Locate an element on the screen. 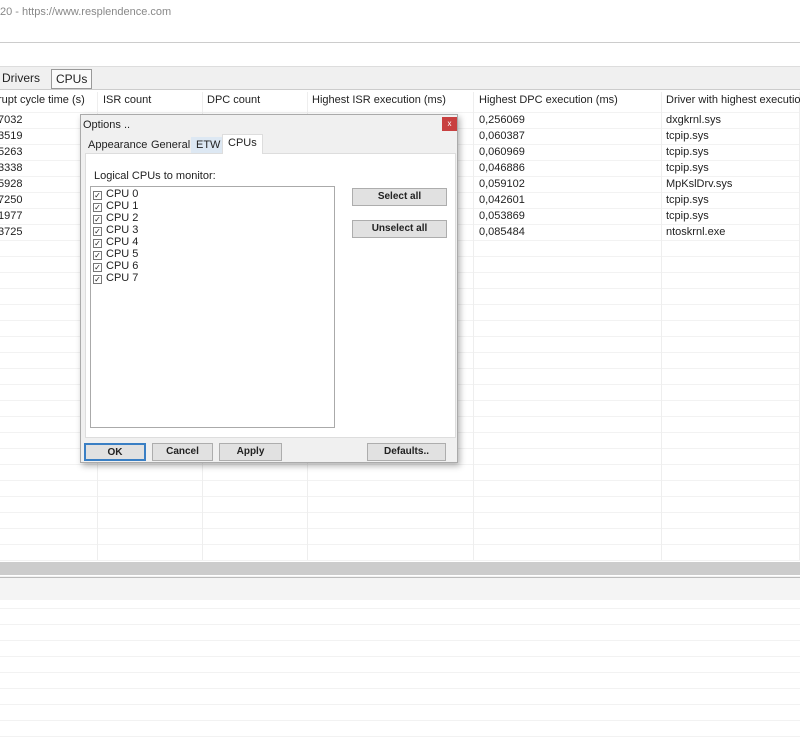  table-cell: 7250 is located at coordinates (11, 200).